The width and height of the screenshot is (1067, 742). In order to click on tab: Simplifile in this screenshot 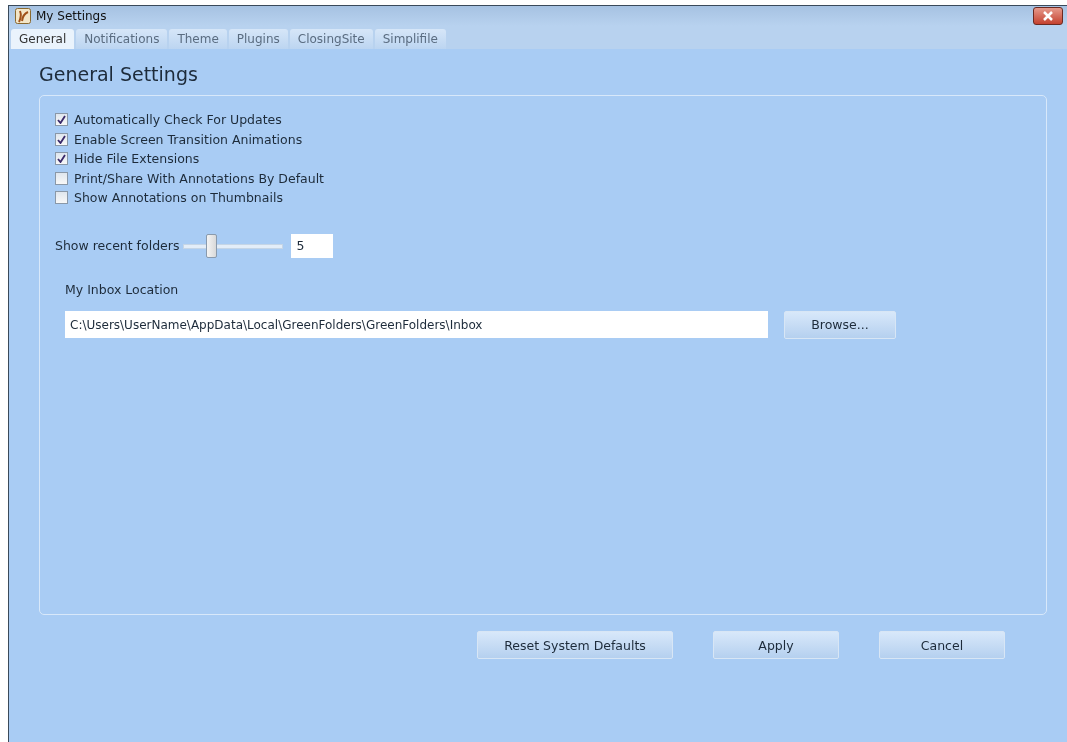, I will do `click(410, 39)`.